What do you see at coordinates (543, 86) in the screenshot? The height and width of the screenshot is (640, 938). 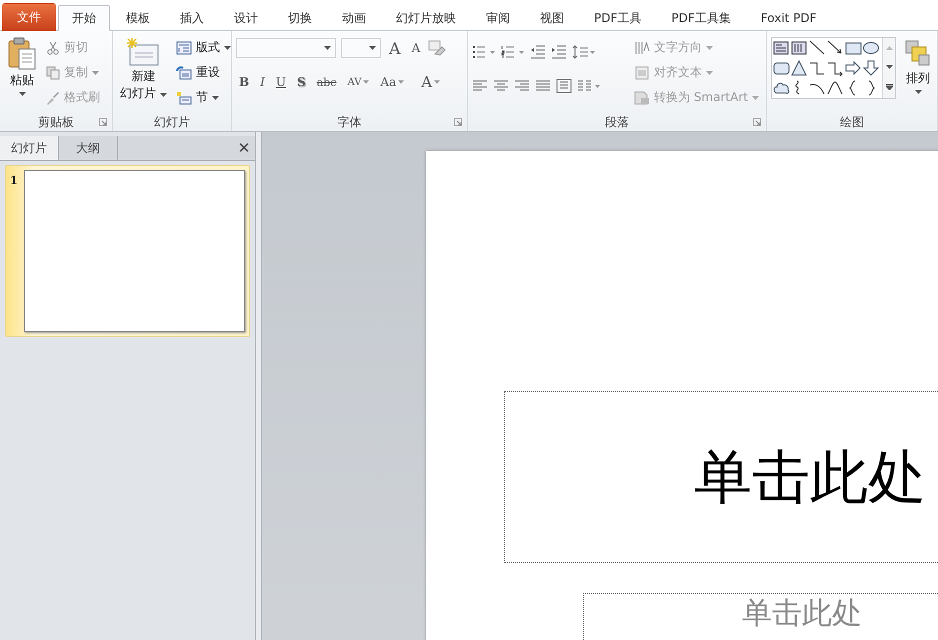 I see `align-justify-icon` at bounding box center [543, 86].